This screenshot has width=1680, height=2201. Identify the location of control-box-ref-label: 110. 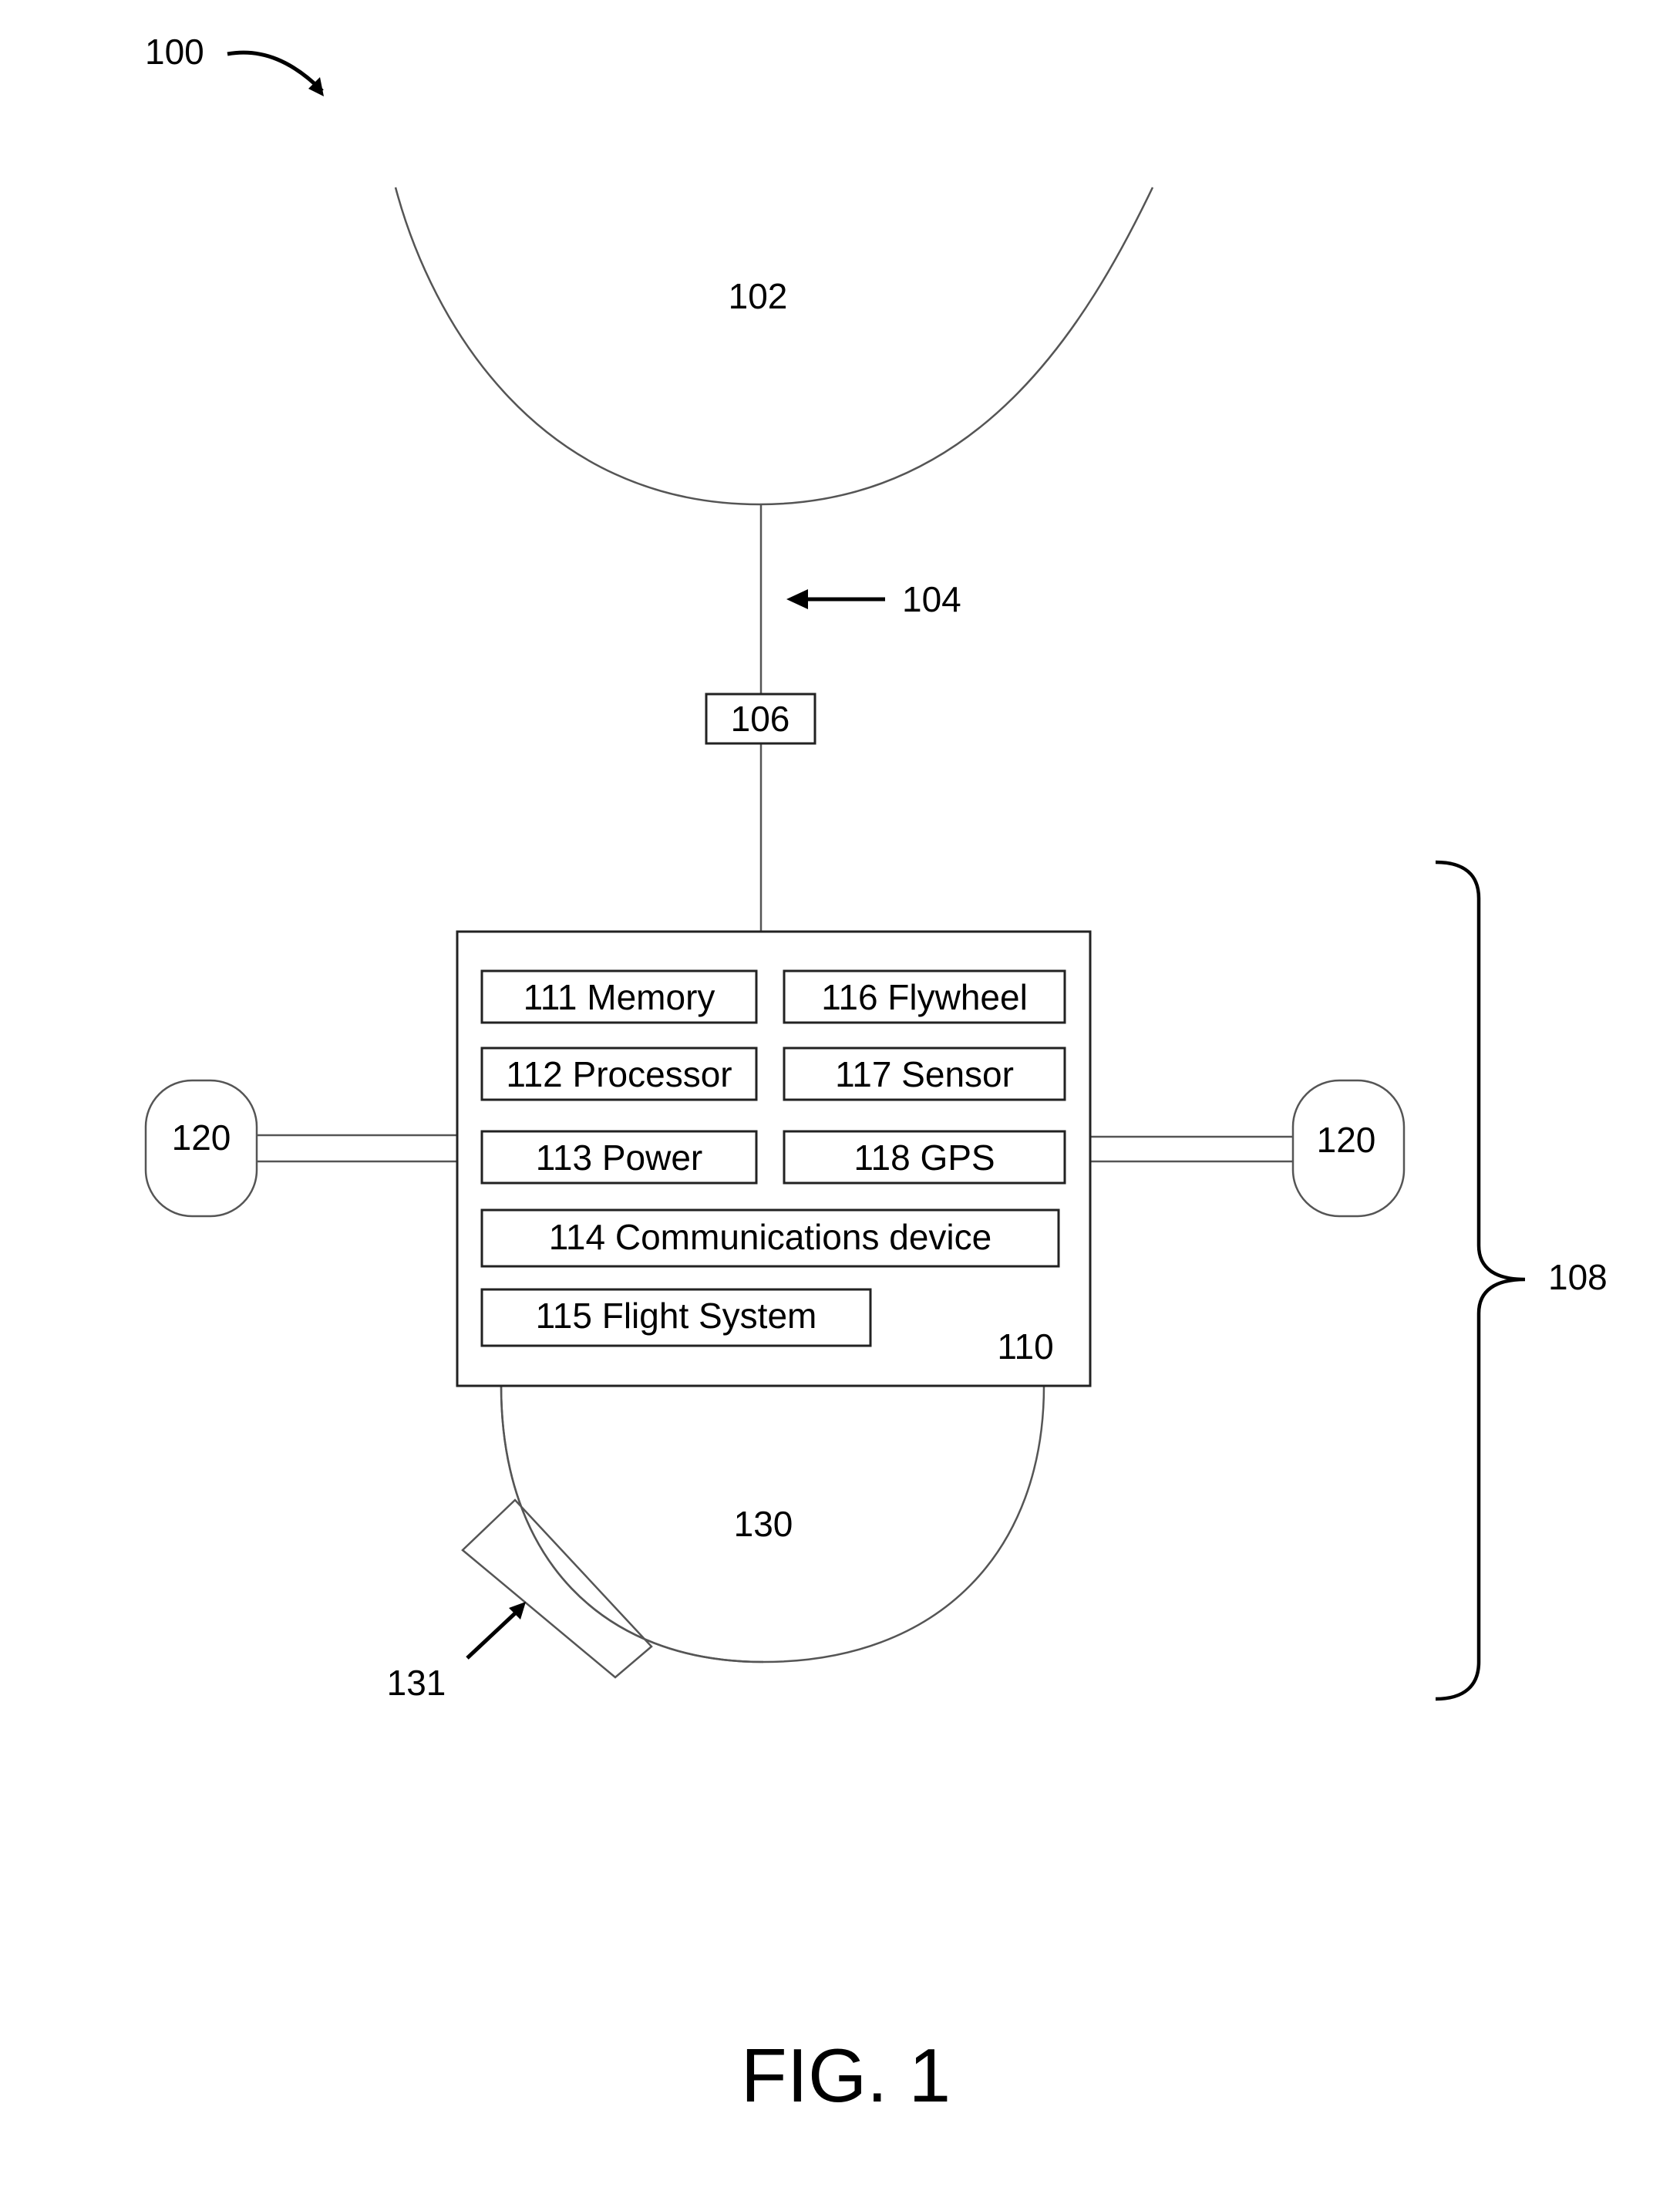
(1025, 1346).